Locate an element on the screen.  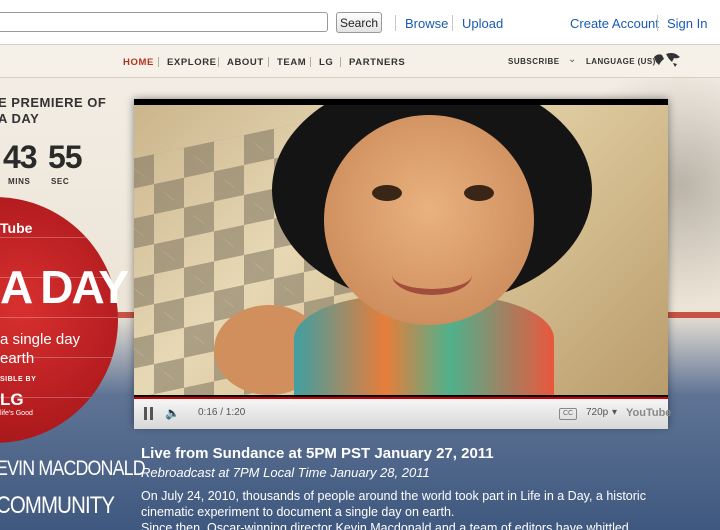
captions-icon: CC is located at coordinates (568, 414).